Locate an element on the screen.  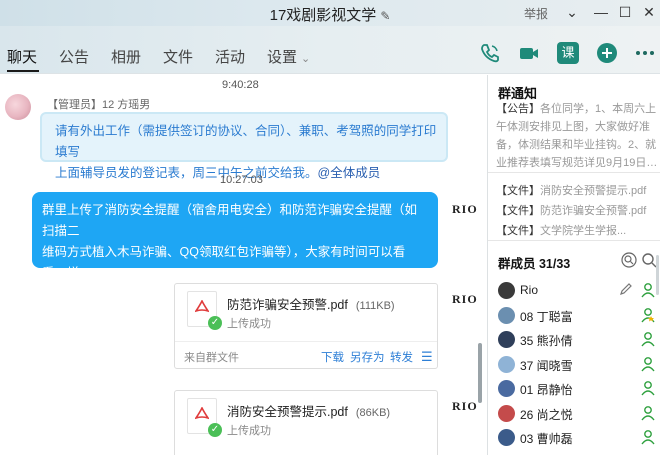
member-name: Rio is located at coordinates (529, 290).